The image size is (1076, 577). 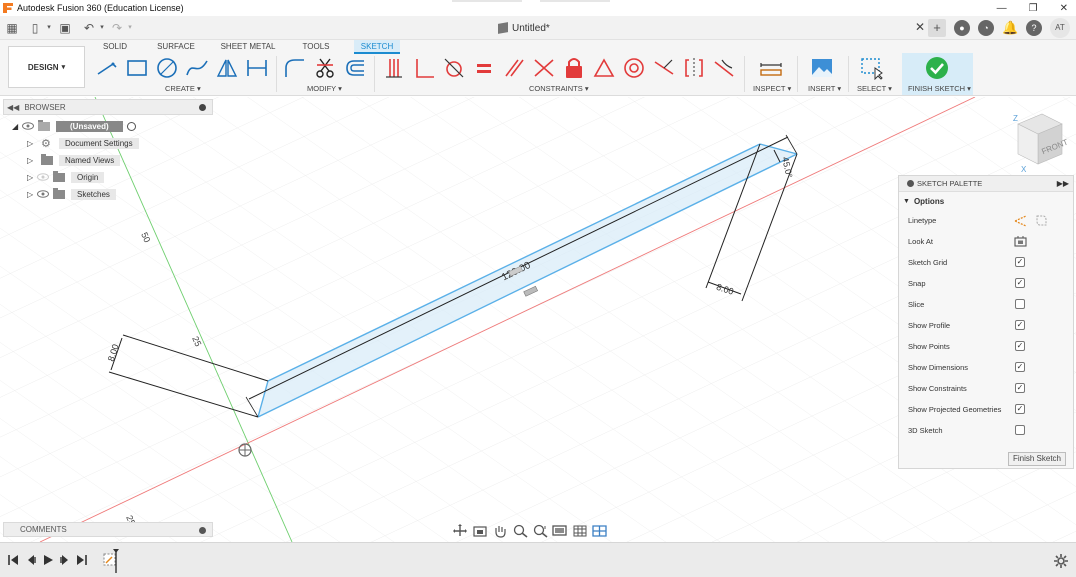 What do you see at coordinates (176, 47) in the screenshot?
I see `tab-surface: SURFACE` at bounding box center [176, 47].